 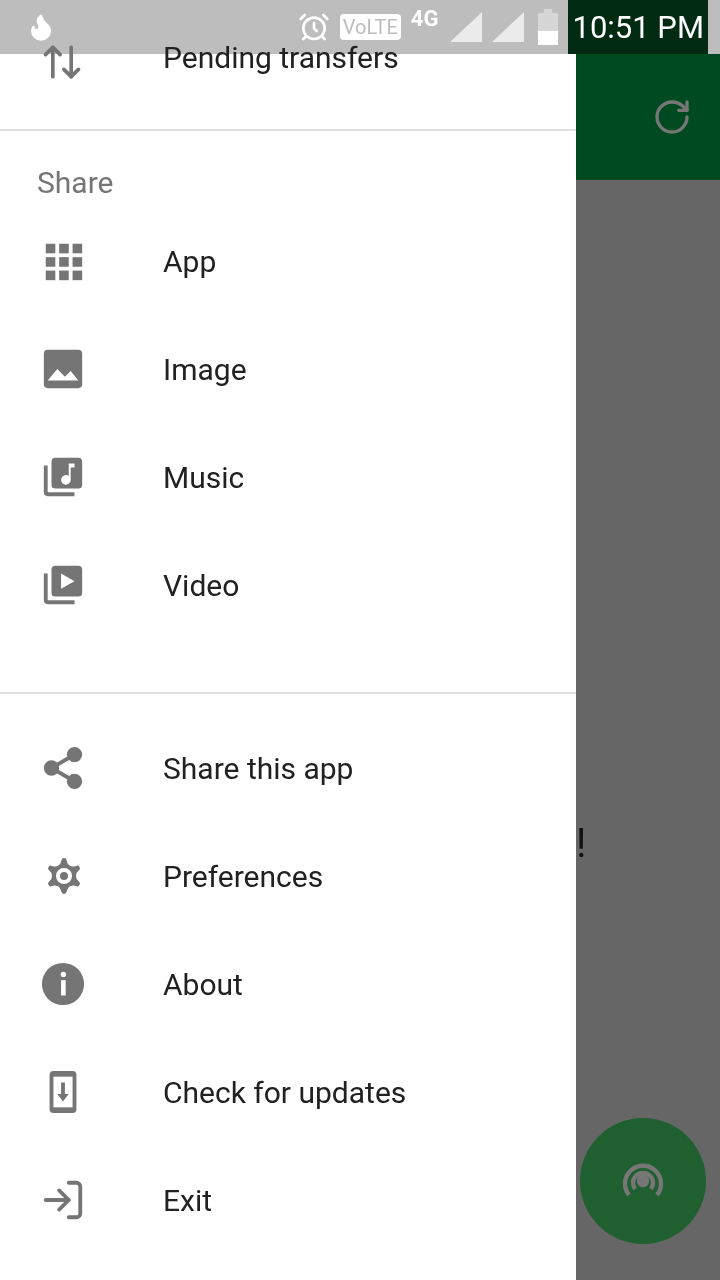 What do you see at coordinates (288, 477) in the screenshot?
I see `drawer-item: Music` at bounding box center [288, 477].